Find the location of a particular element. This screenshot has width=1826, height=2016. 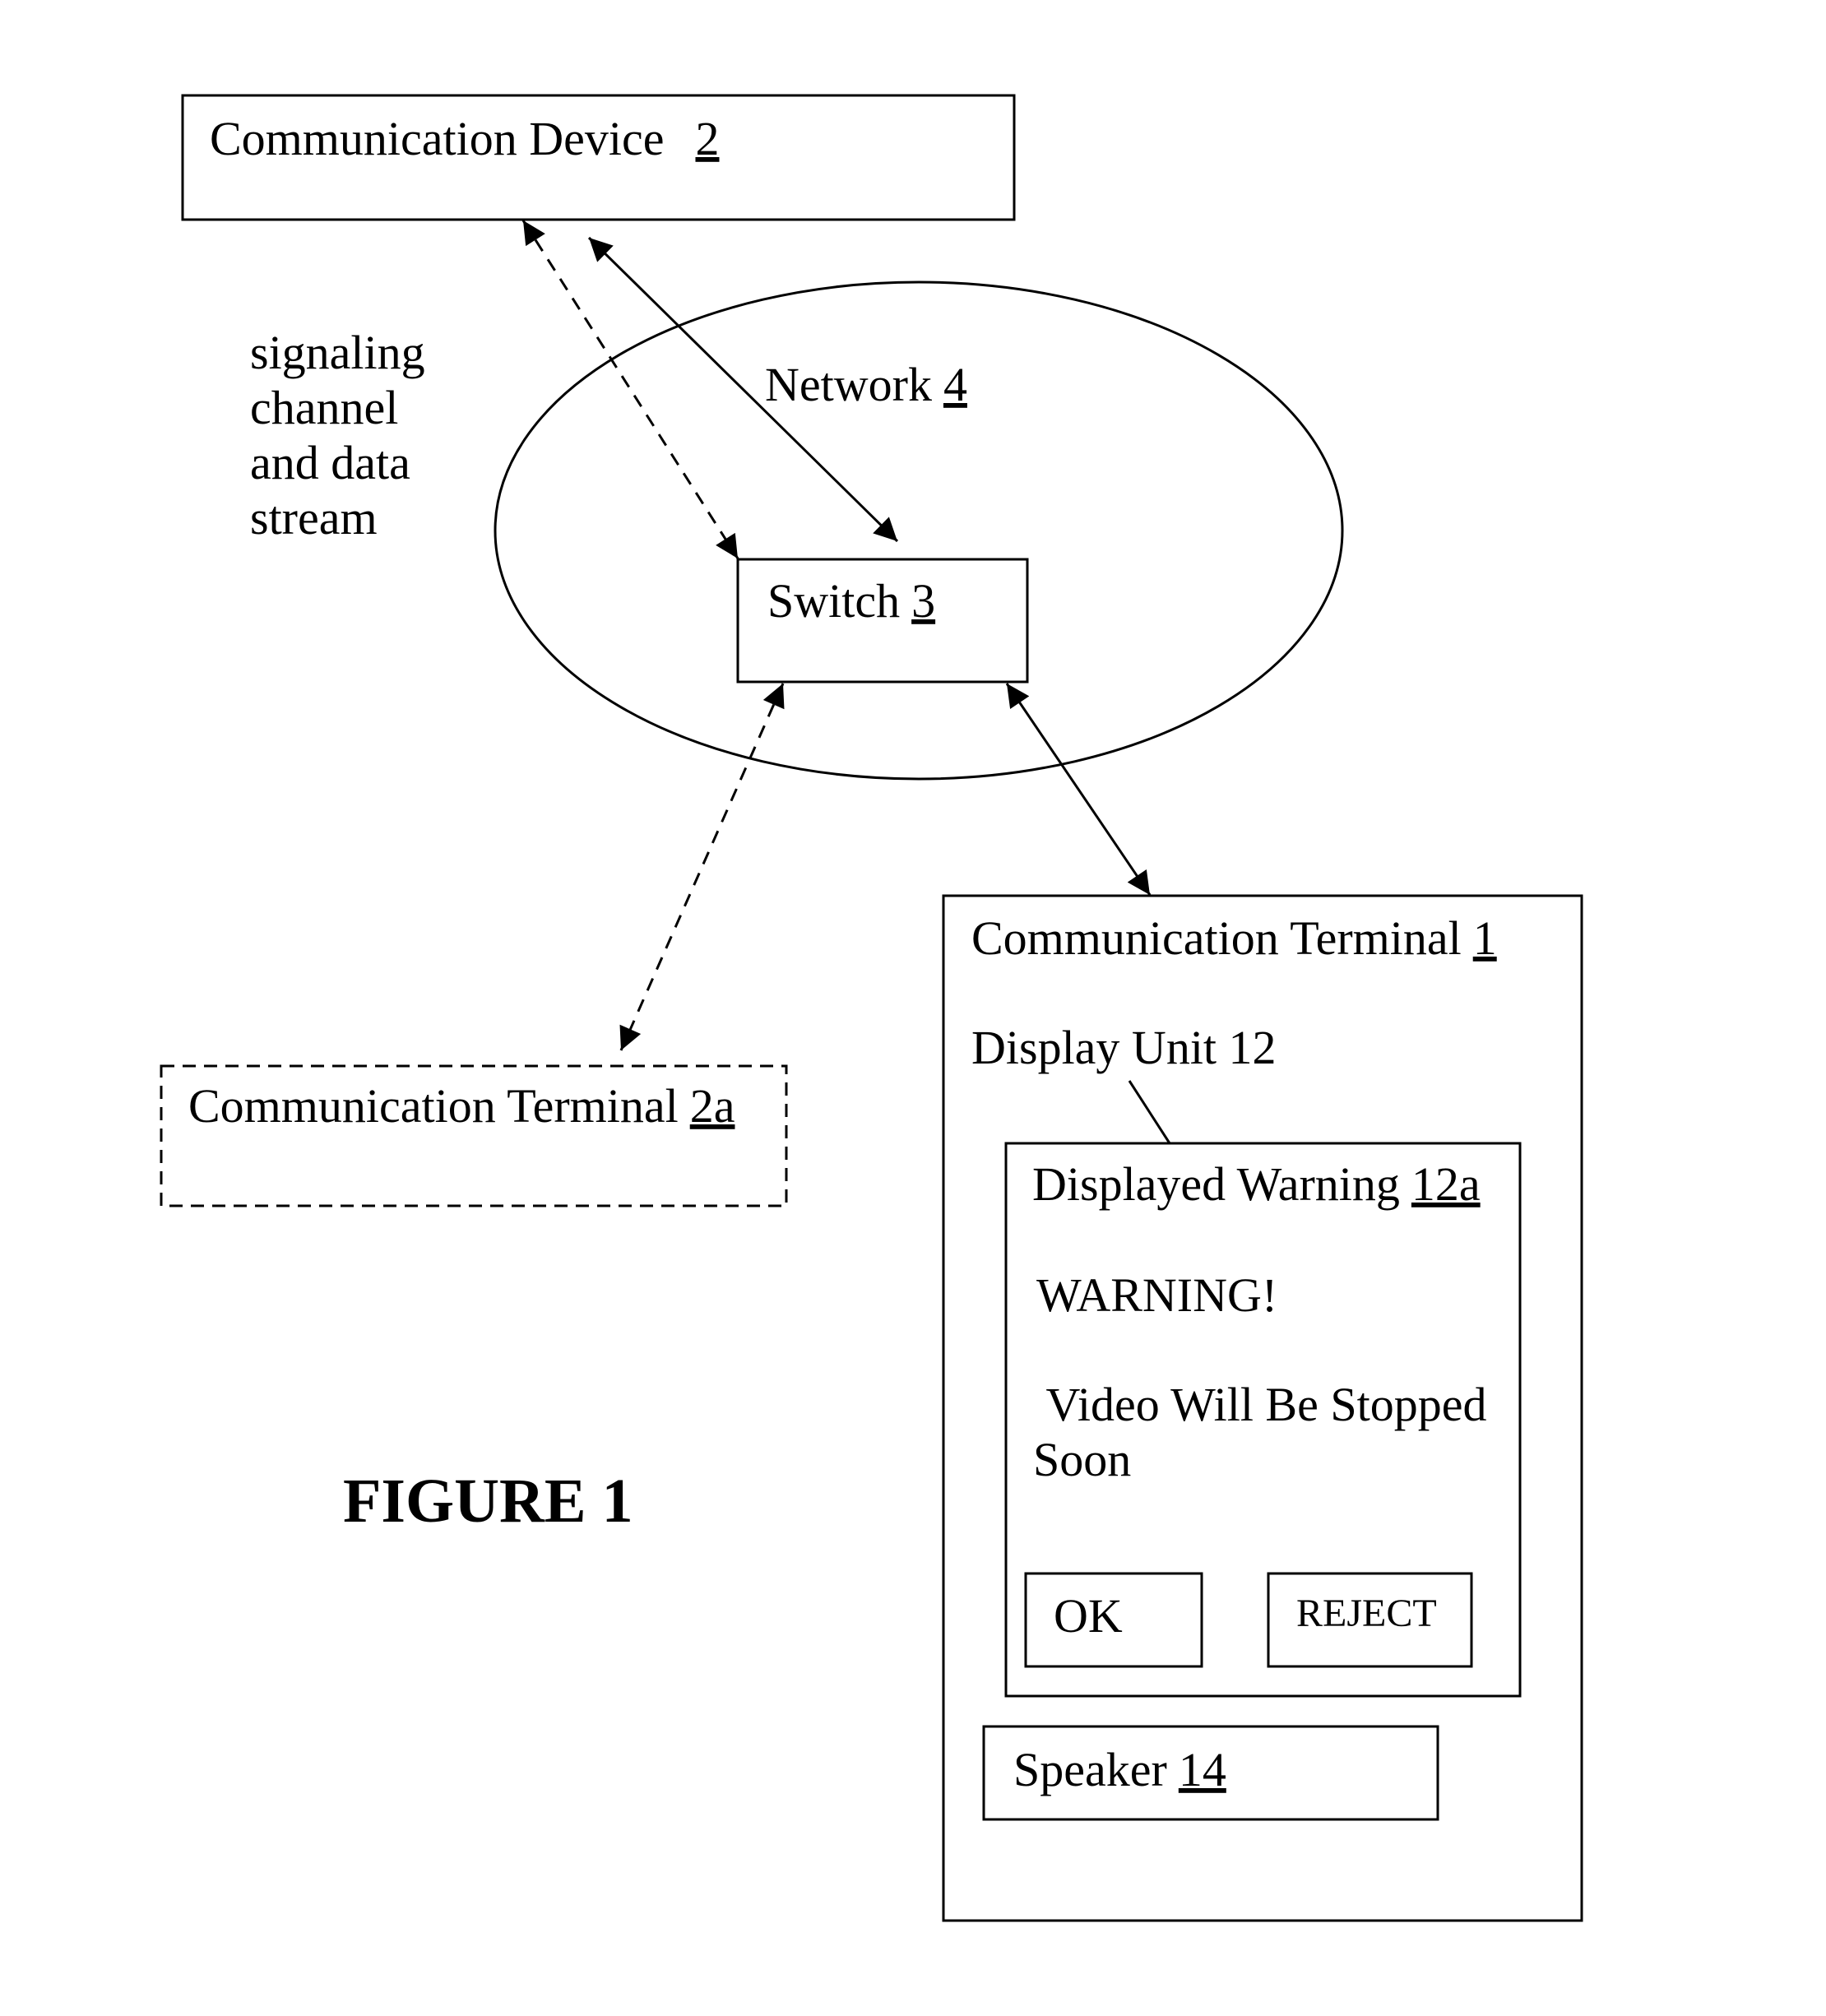

signaling-note-line: signaling is located at coordinates (338, 352).